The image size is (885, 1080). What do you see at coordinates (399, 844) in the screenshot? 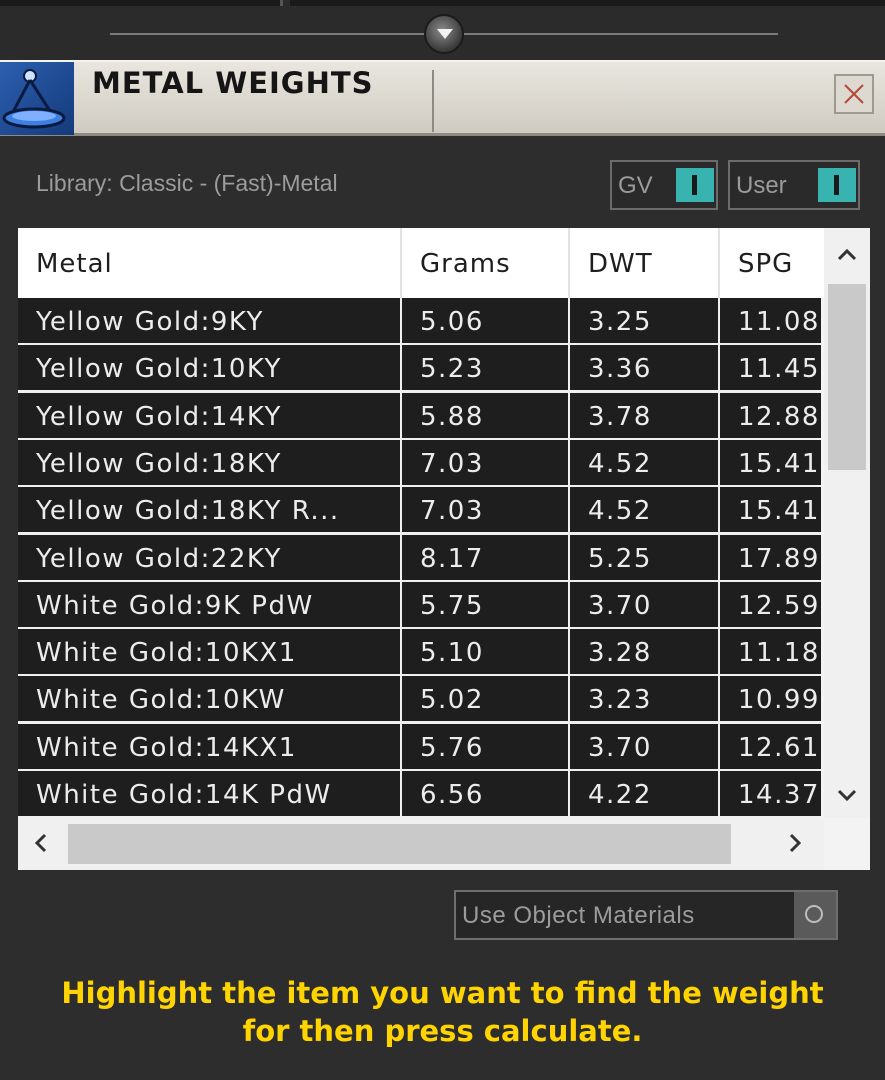
I see `horizontal-scroll-thumb` at bounding box center [399, 844].